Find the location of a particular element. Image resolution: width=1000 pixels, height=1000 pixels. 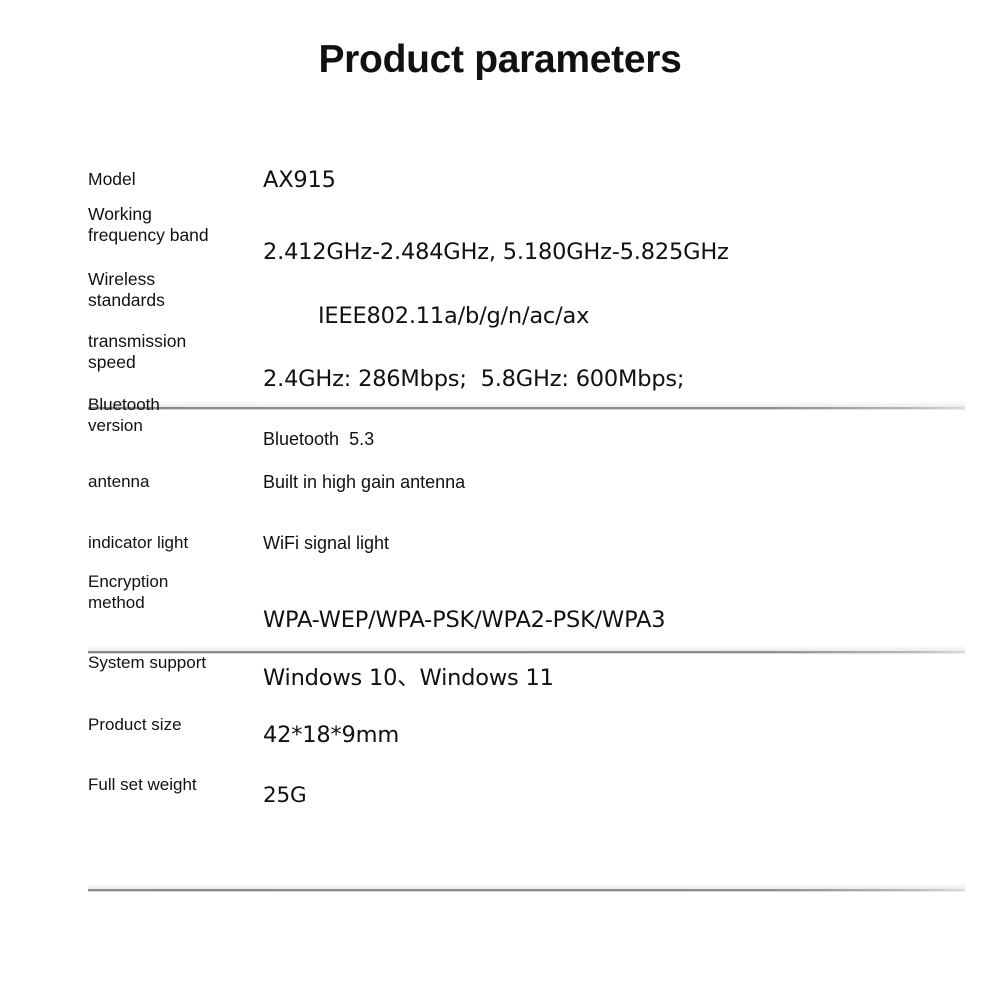

spec-label-antenna: antenna is located at coordinates (119, 481).